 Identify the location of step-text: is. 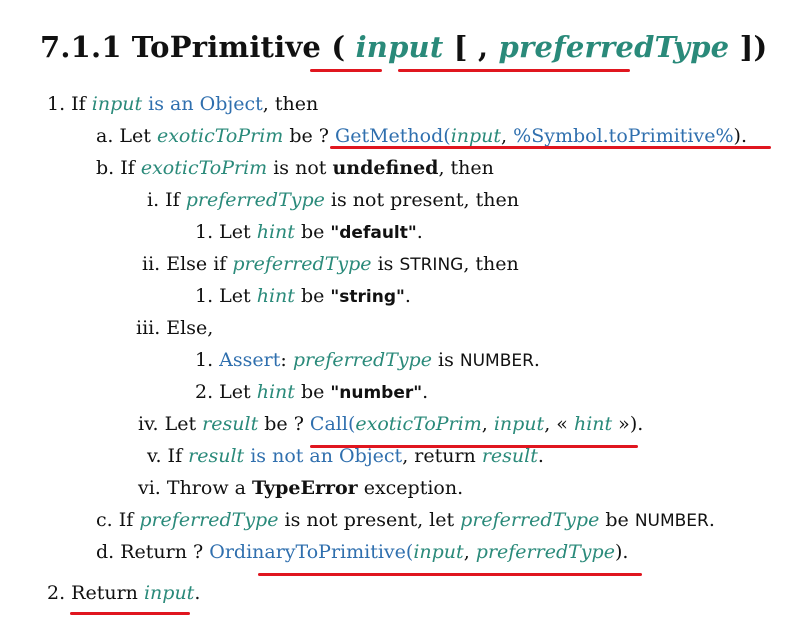
(385, 264).